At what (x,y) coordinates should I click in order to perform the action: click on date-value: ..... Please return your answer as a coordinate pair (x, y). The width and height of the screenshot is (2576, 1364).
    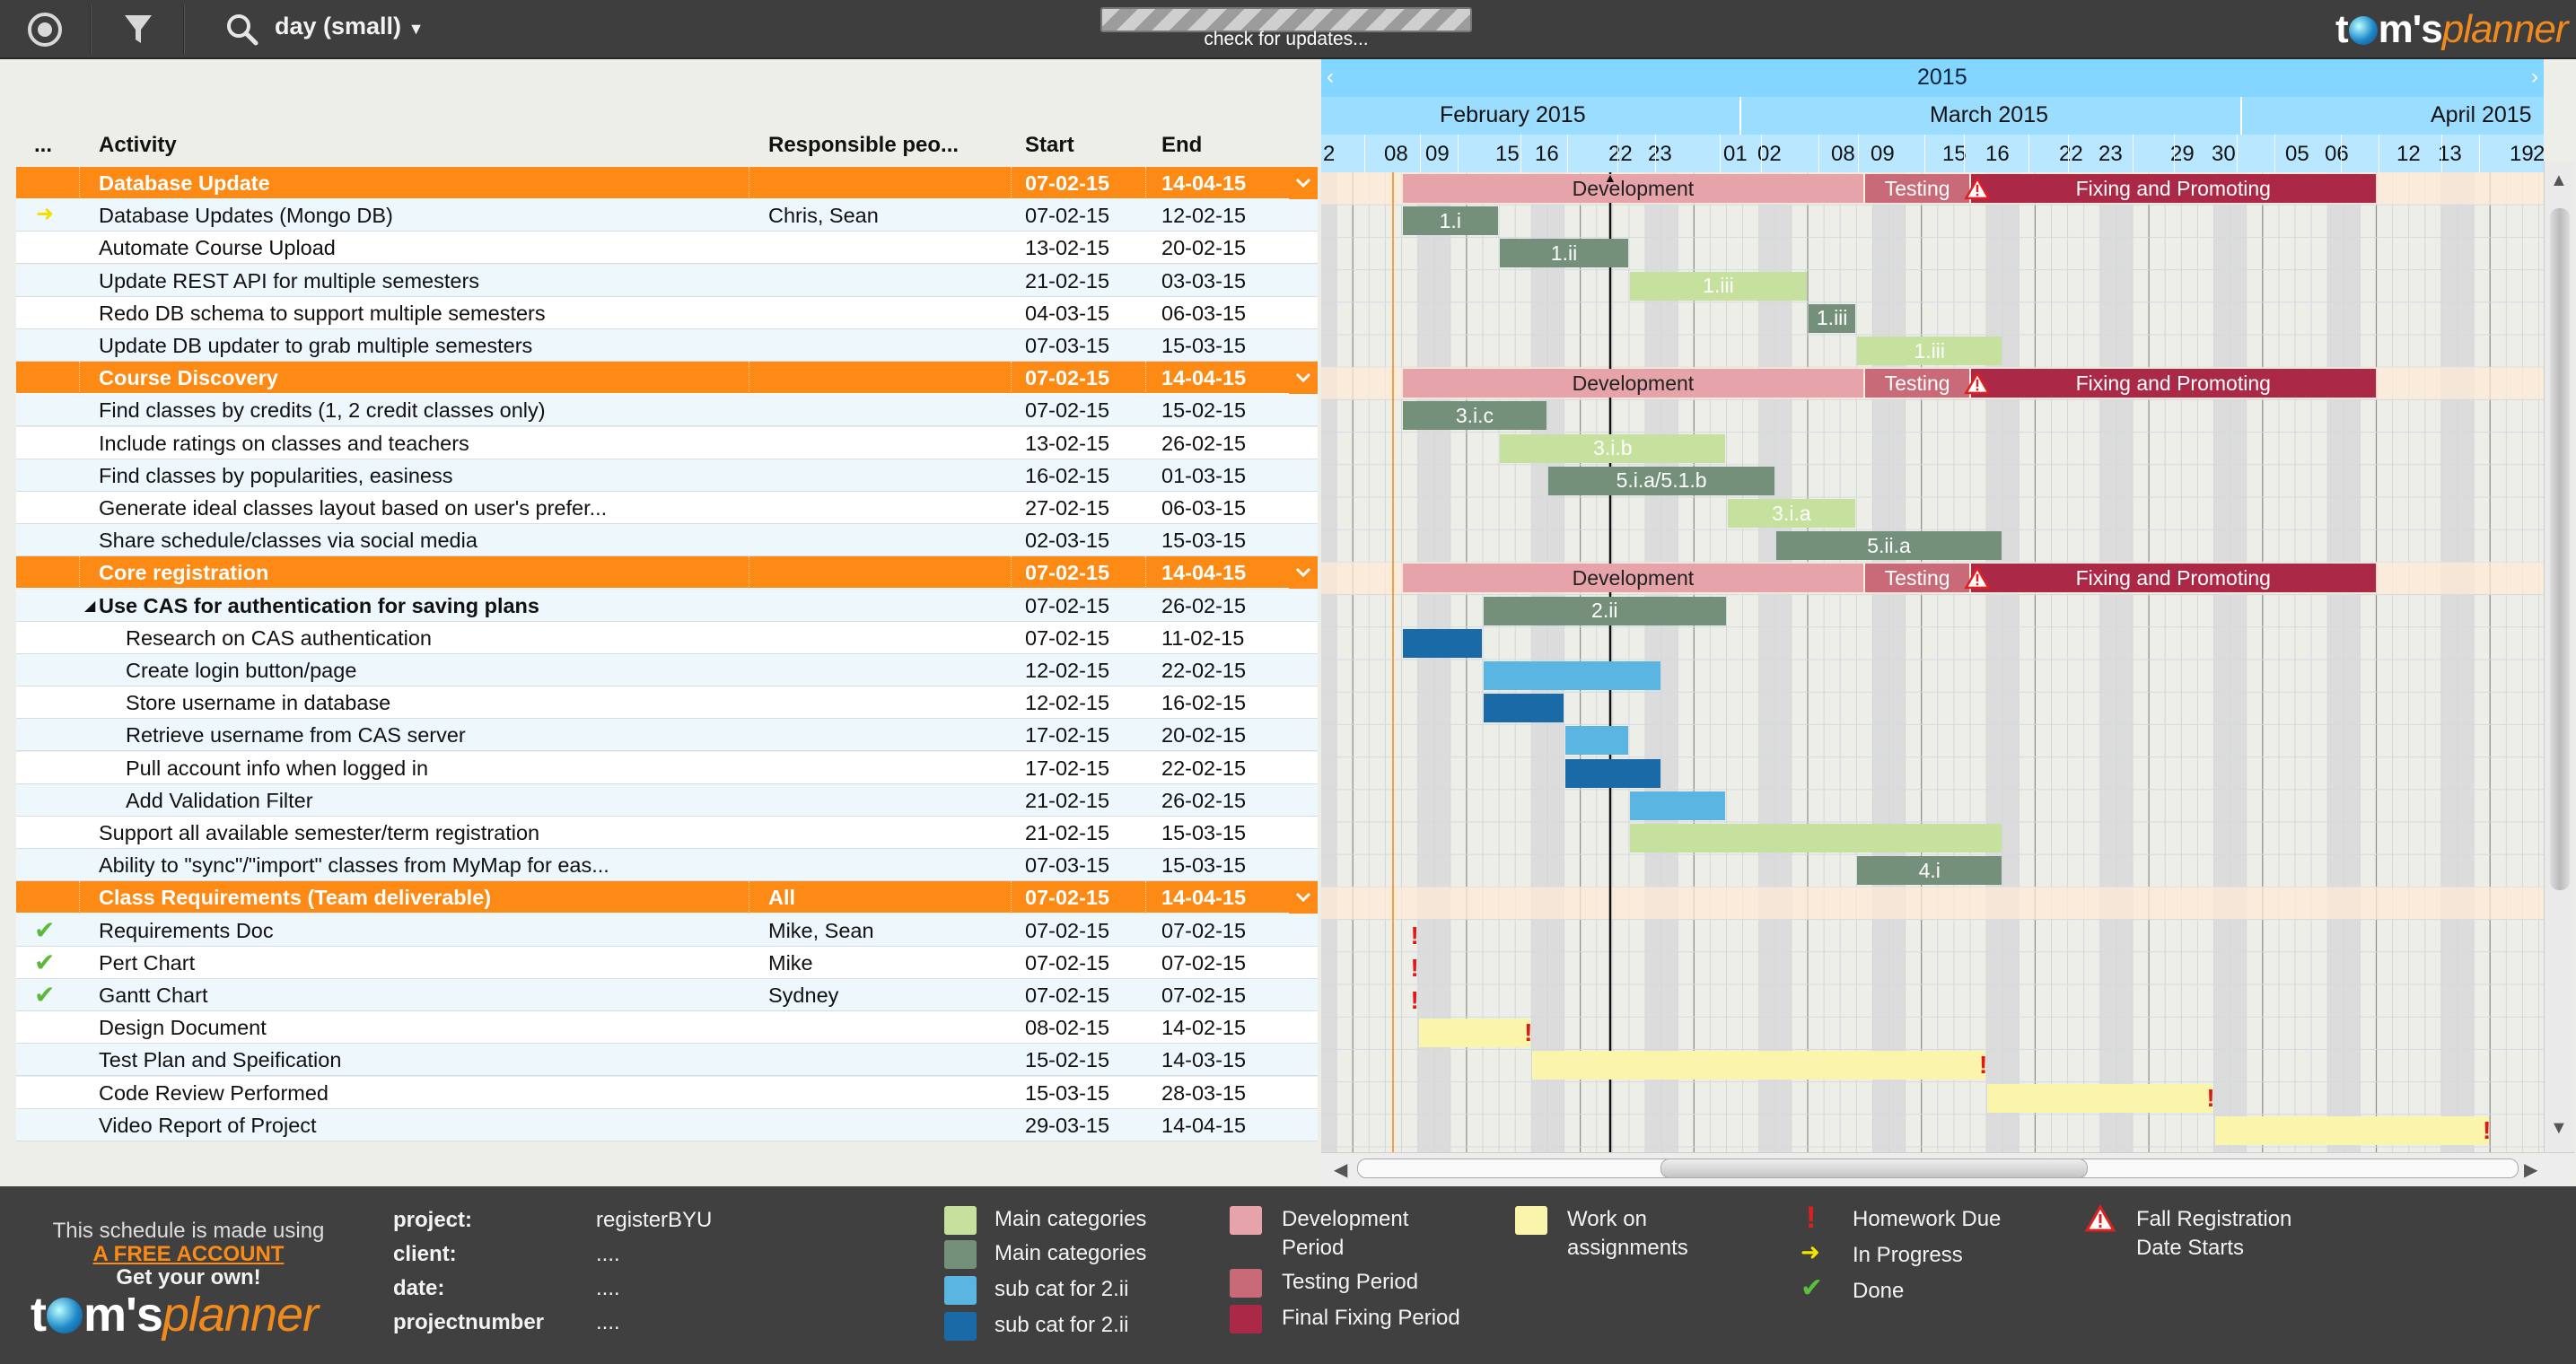
    Looking at the image, I should click on (608, 1288).